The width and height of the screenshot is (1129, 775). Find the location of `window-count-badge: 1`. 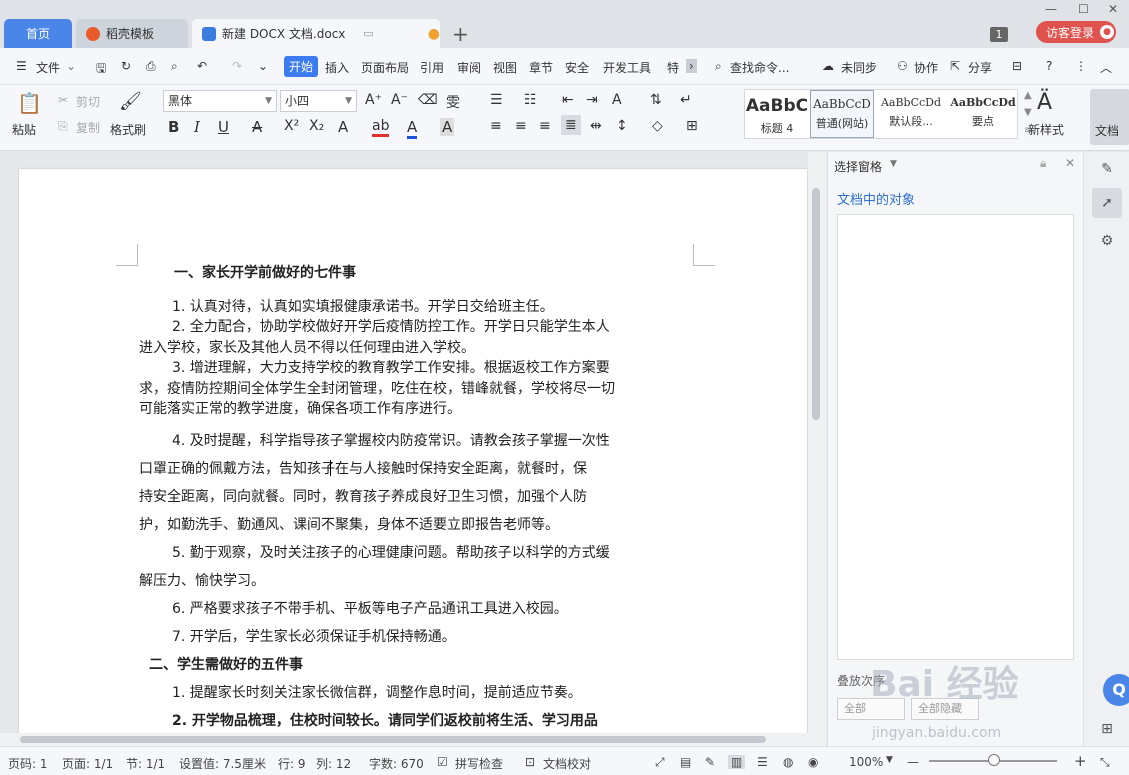

window-count-badge: 1 is located at coordinates (999, 34).